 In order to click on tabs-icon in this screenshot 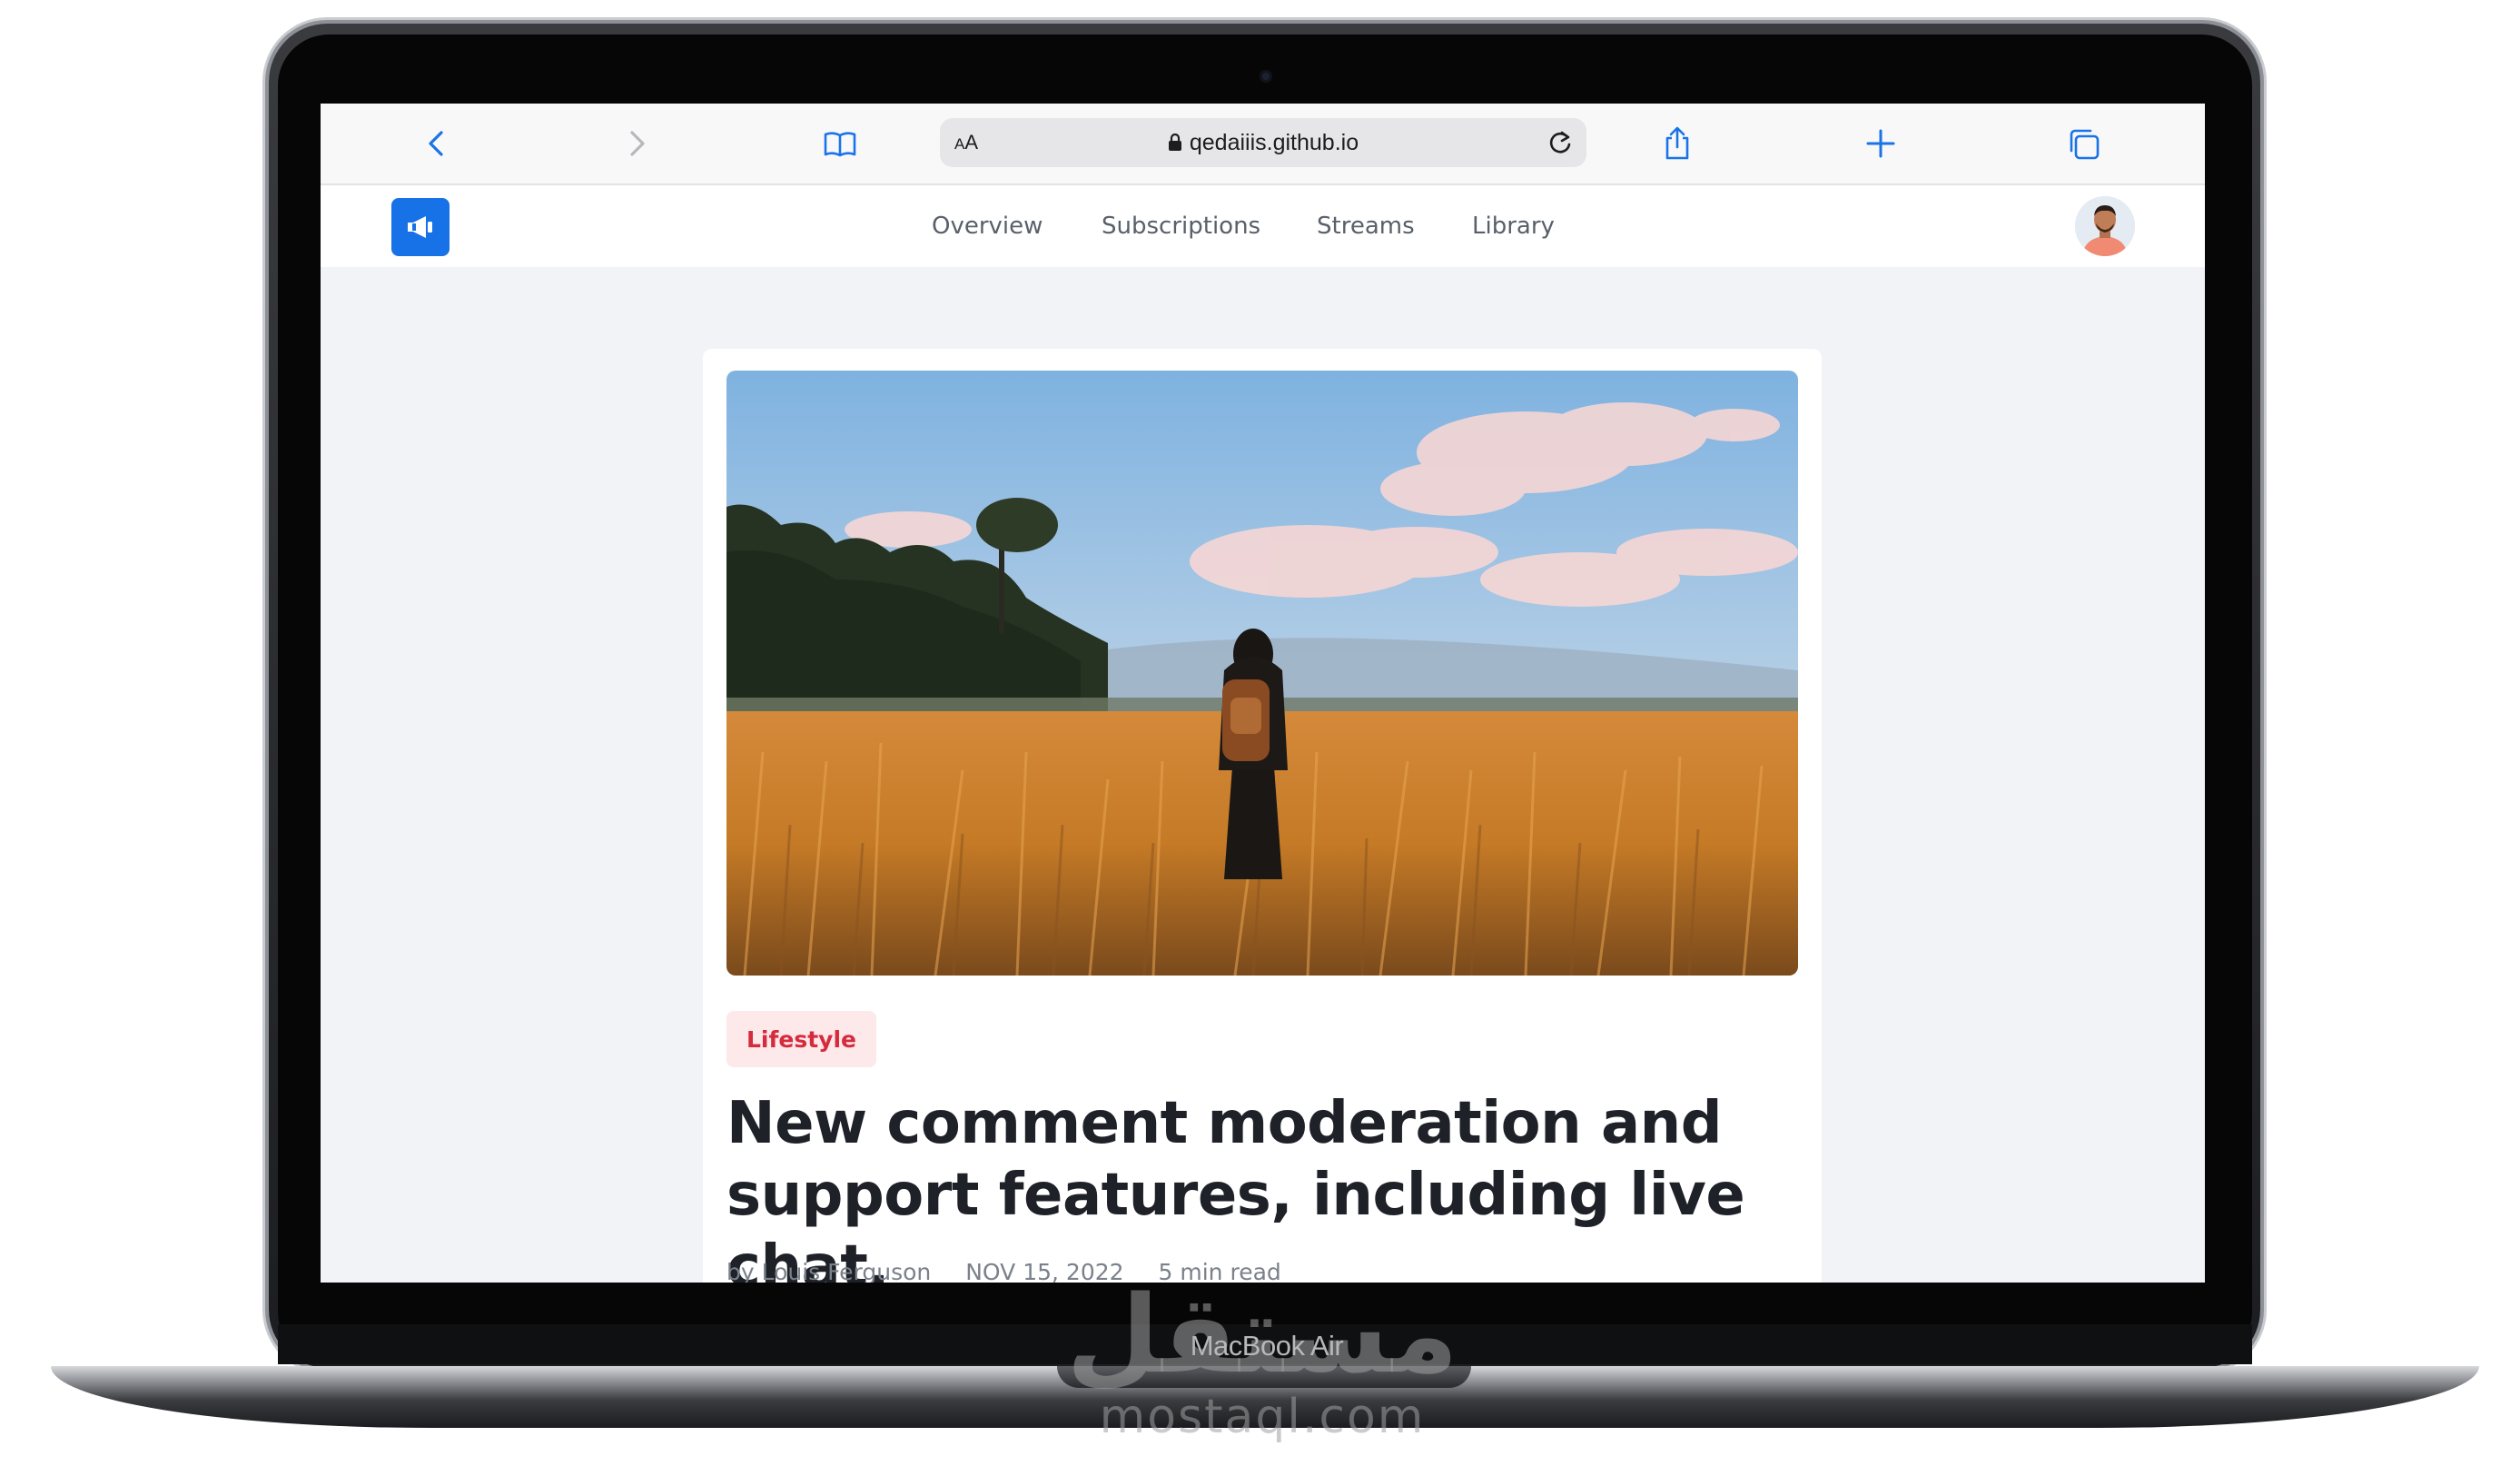, I will do `click(2085, 144)`.